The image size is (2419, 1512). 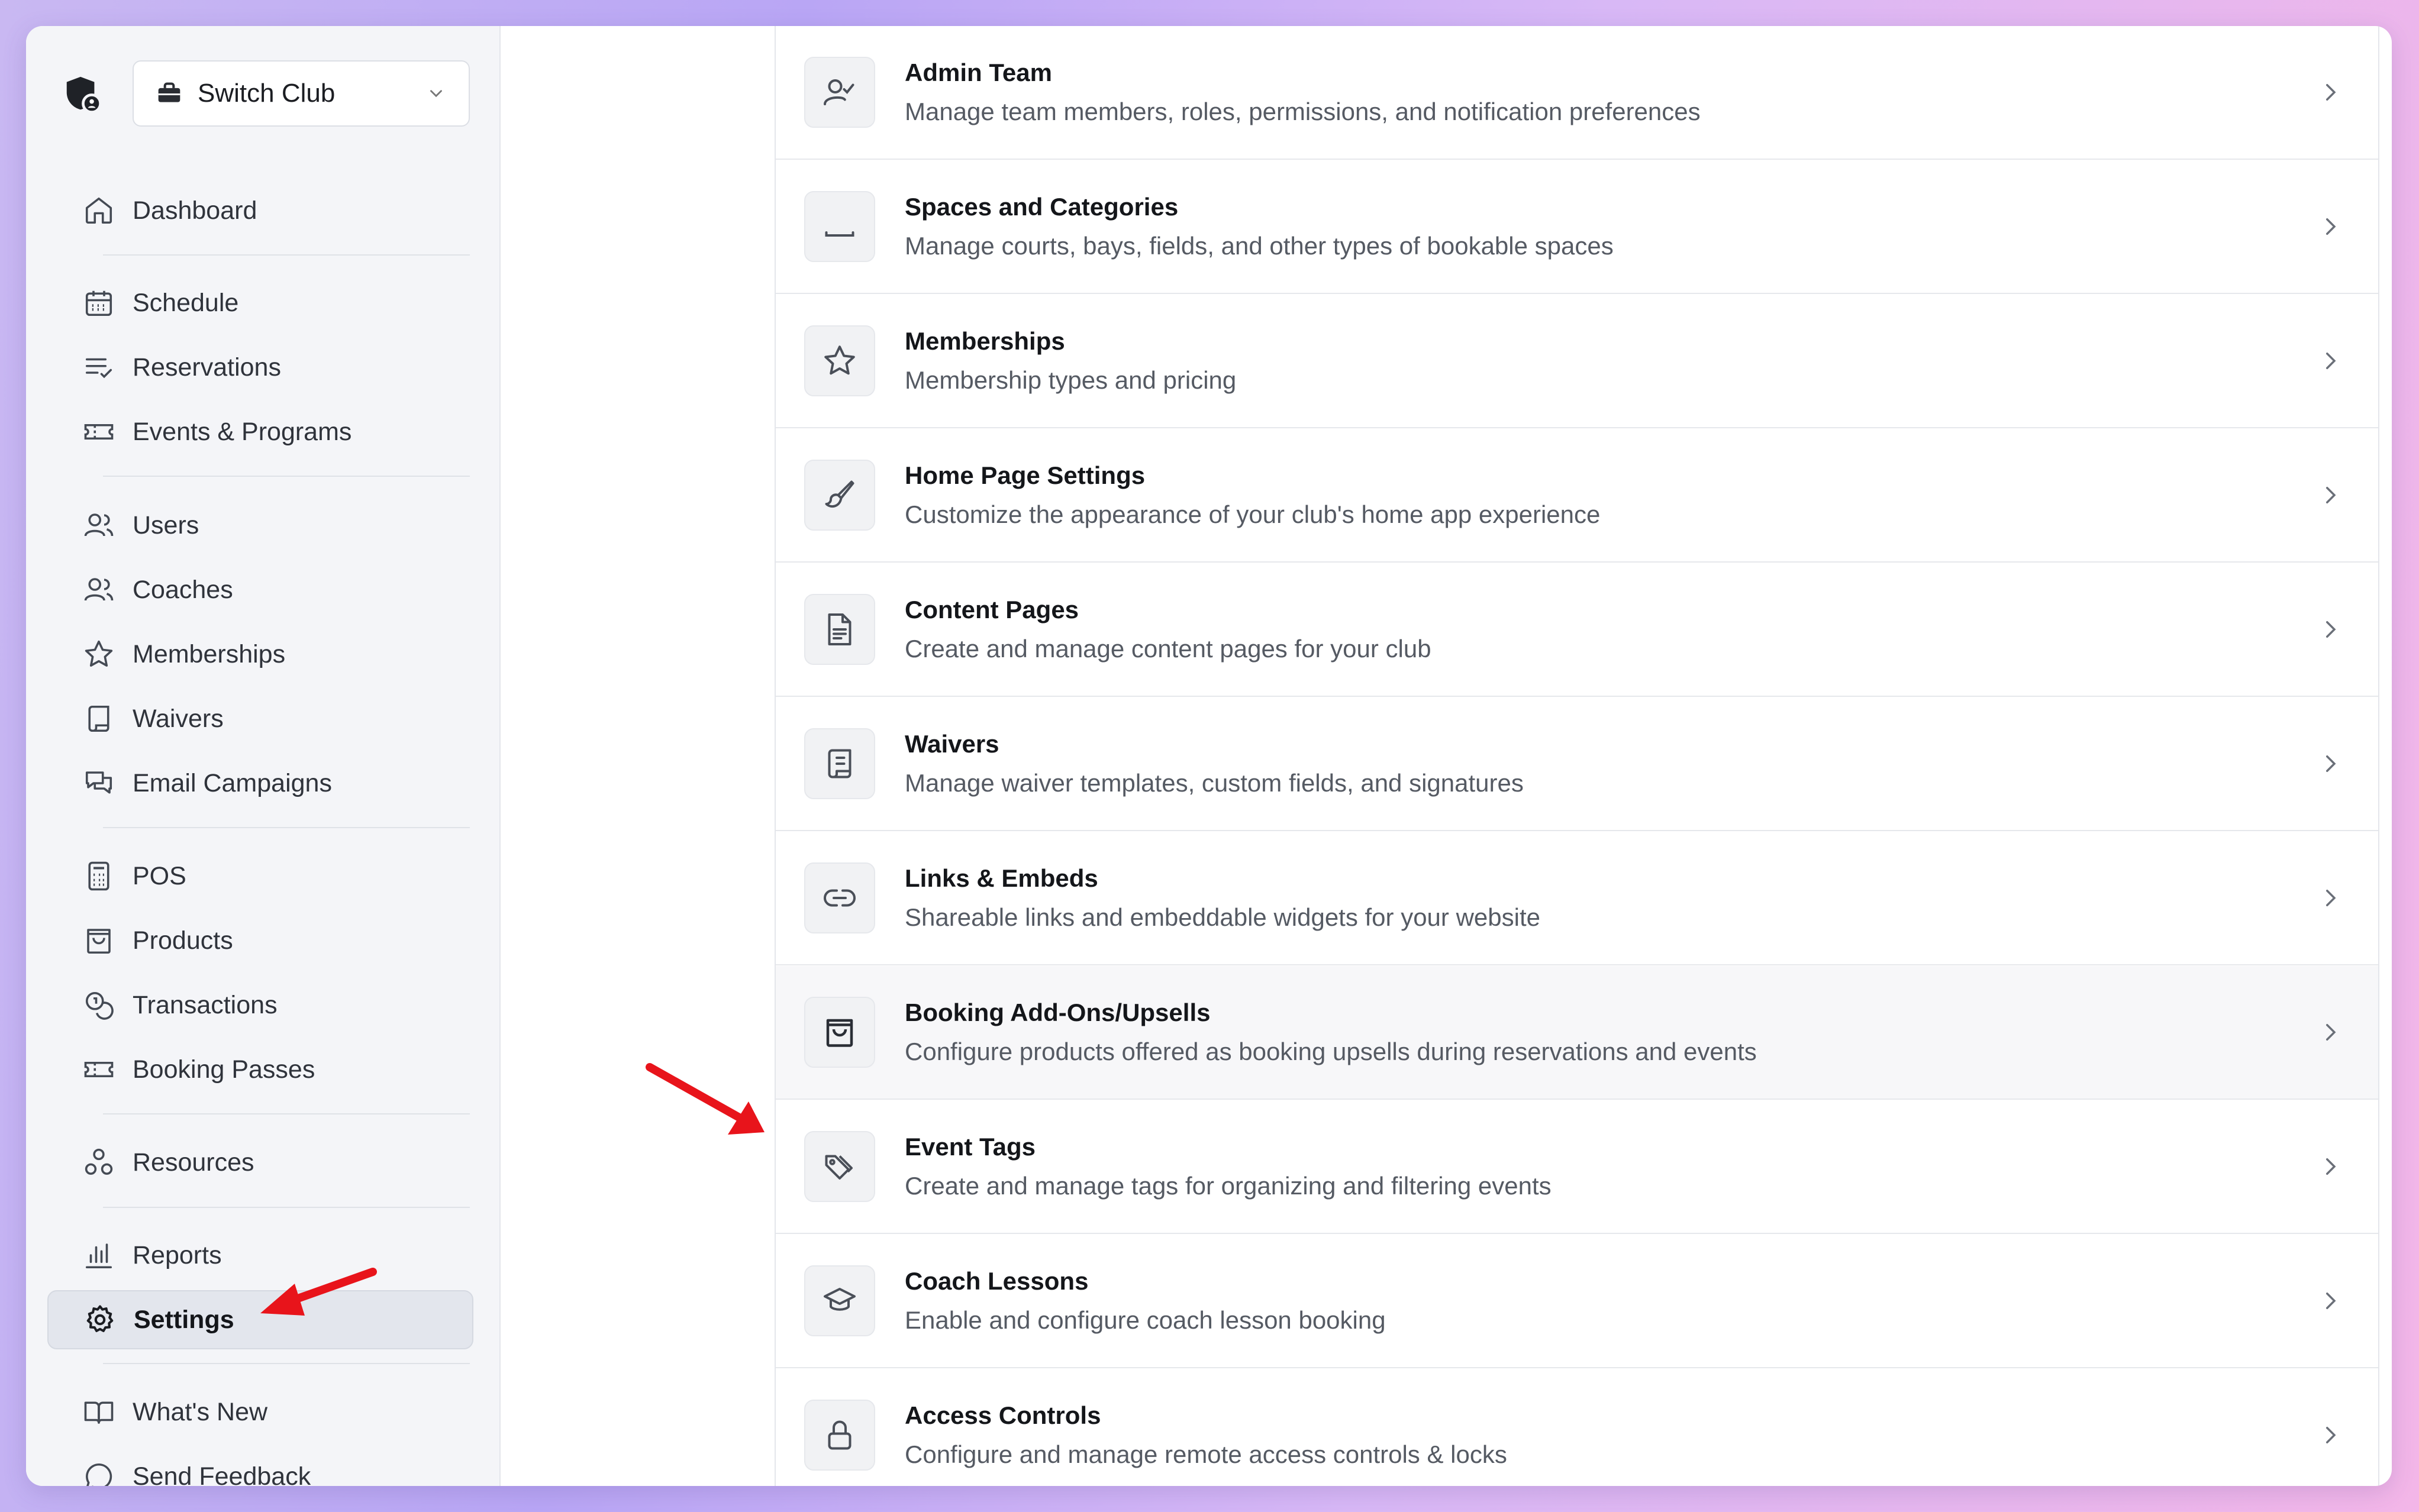 What do you see at coordinates (222, 1474) in the screenshot?
I see `nav-label: Send Feedback` at bounding box center [222, 1474].